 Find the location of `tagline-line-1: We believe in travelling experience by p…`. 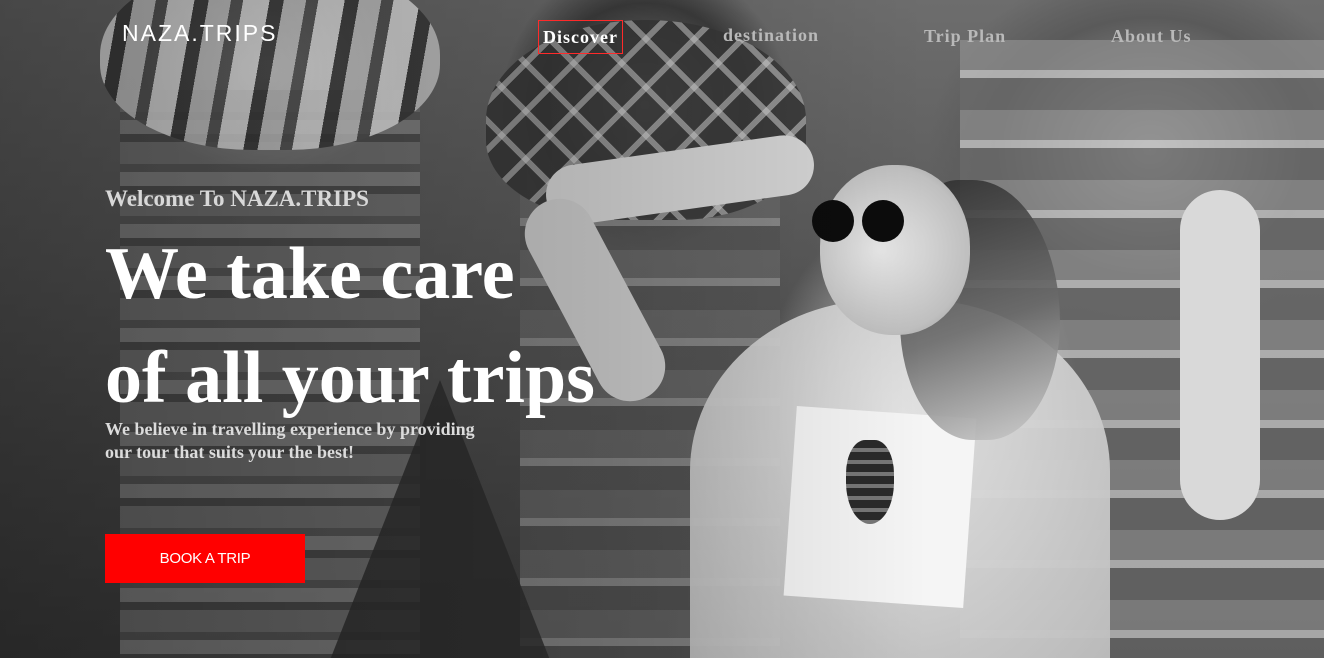

tagline-line-1: We believe in travelling experience by p… is located at coordinates (290, 429).